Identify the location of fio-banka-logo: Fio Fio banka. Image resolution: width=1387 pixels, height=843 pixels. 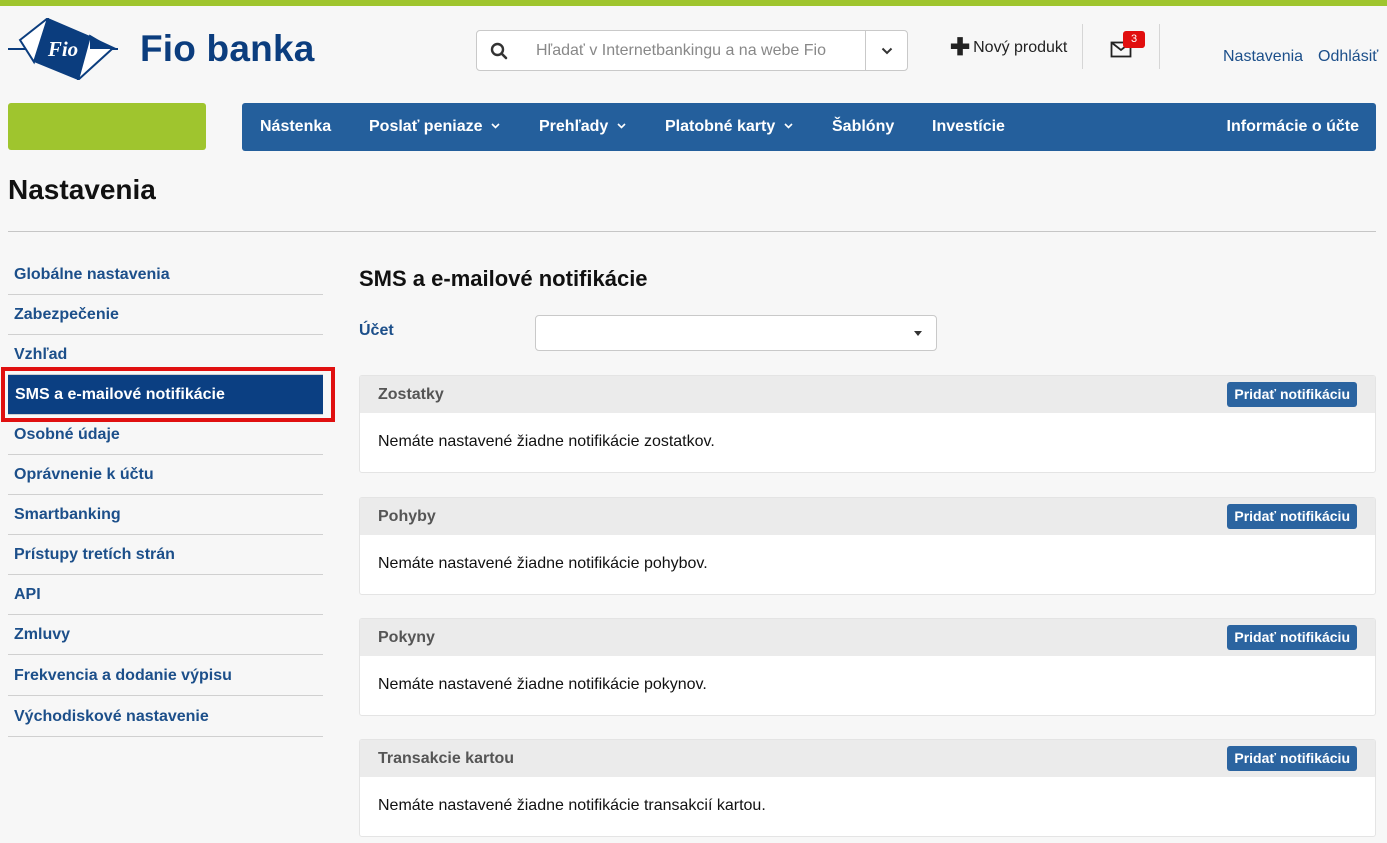
(161, 49).